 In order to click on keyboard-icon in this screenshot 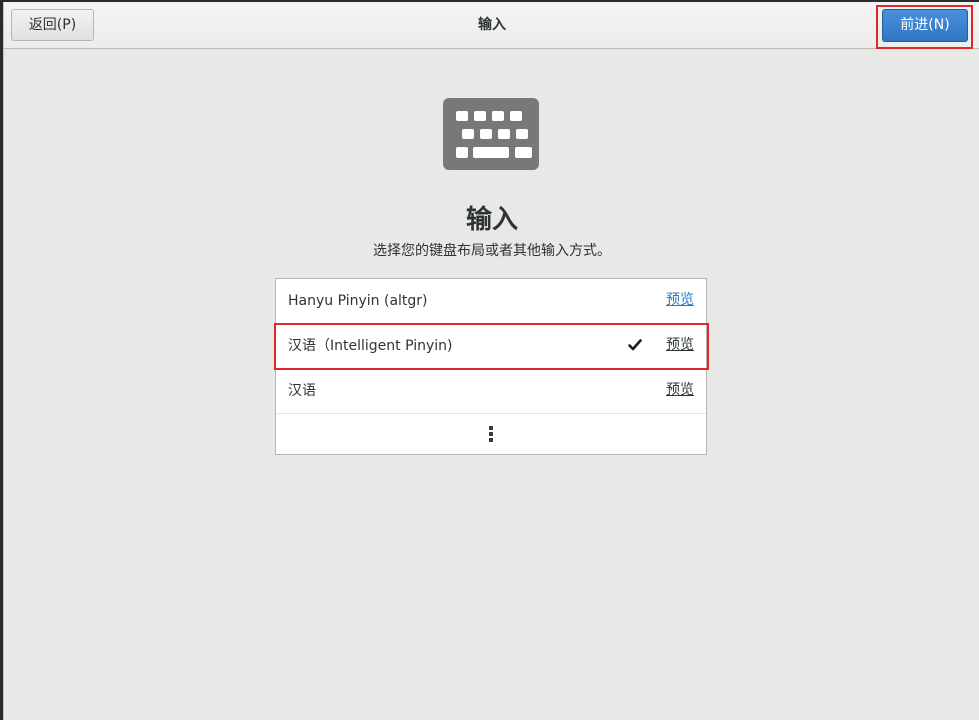, I will do `click(491, 134)`.